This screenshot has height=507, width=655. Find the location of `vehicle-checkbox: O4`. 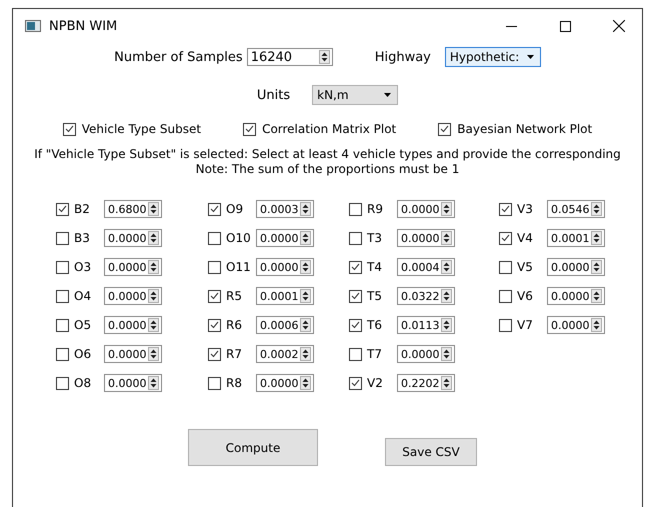

vehicle-checkbox: O4 is located at coordinates (80, 296).